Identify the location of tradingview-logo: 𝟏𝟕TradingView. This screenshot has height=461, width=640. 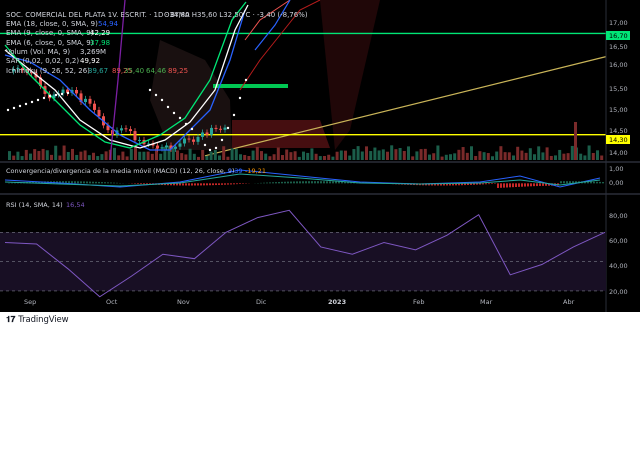
(37, 320).